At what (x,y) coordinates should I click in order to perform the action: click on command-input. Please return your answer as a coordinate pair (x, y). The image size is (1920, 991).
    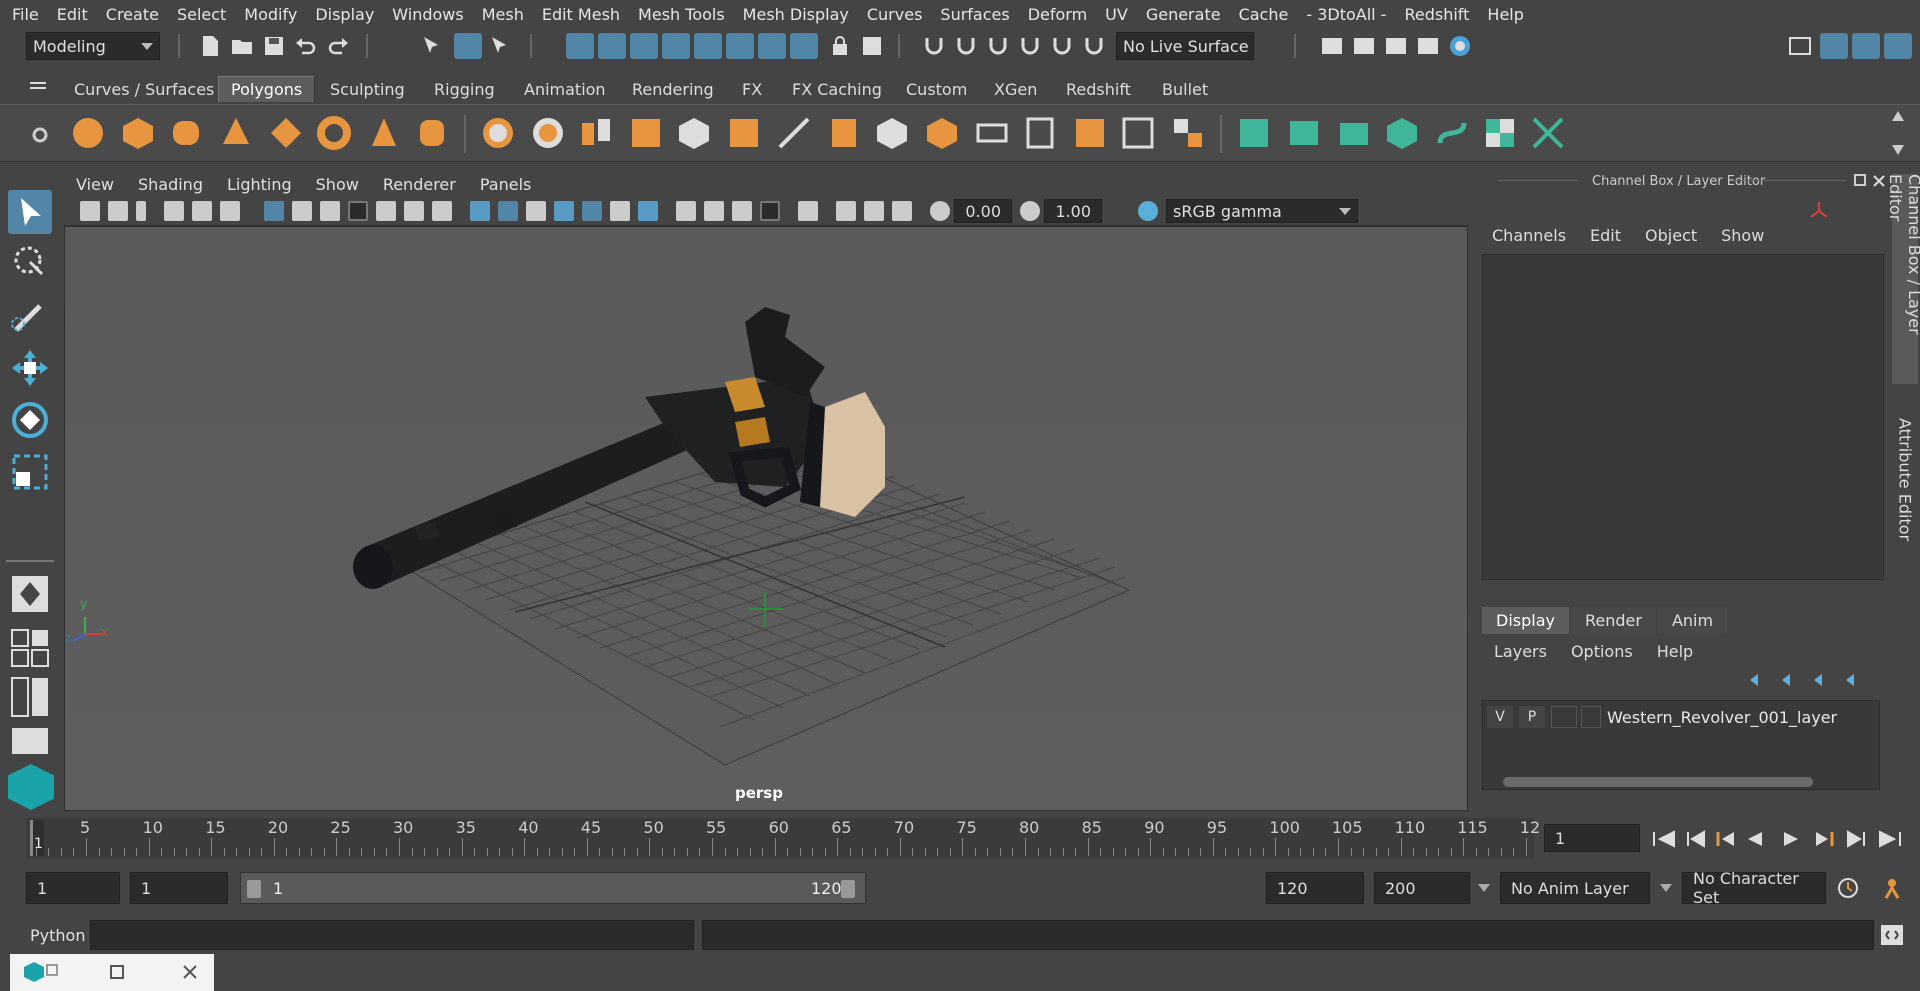
    Looking at the image, I should click on (392, 935).